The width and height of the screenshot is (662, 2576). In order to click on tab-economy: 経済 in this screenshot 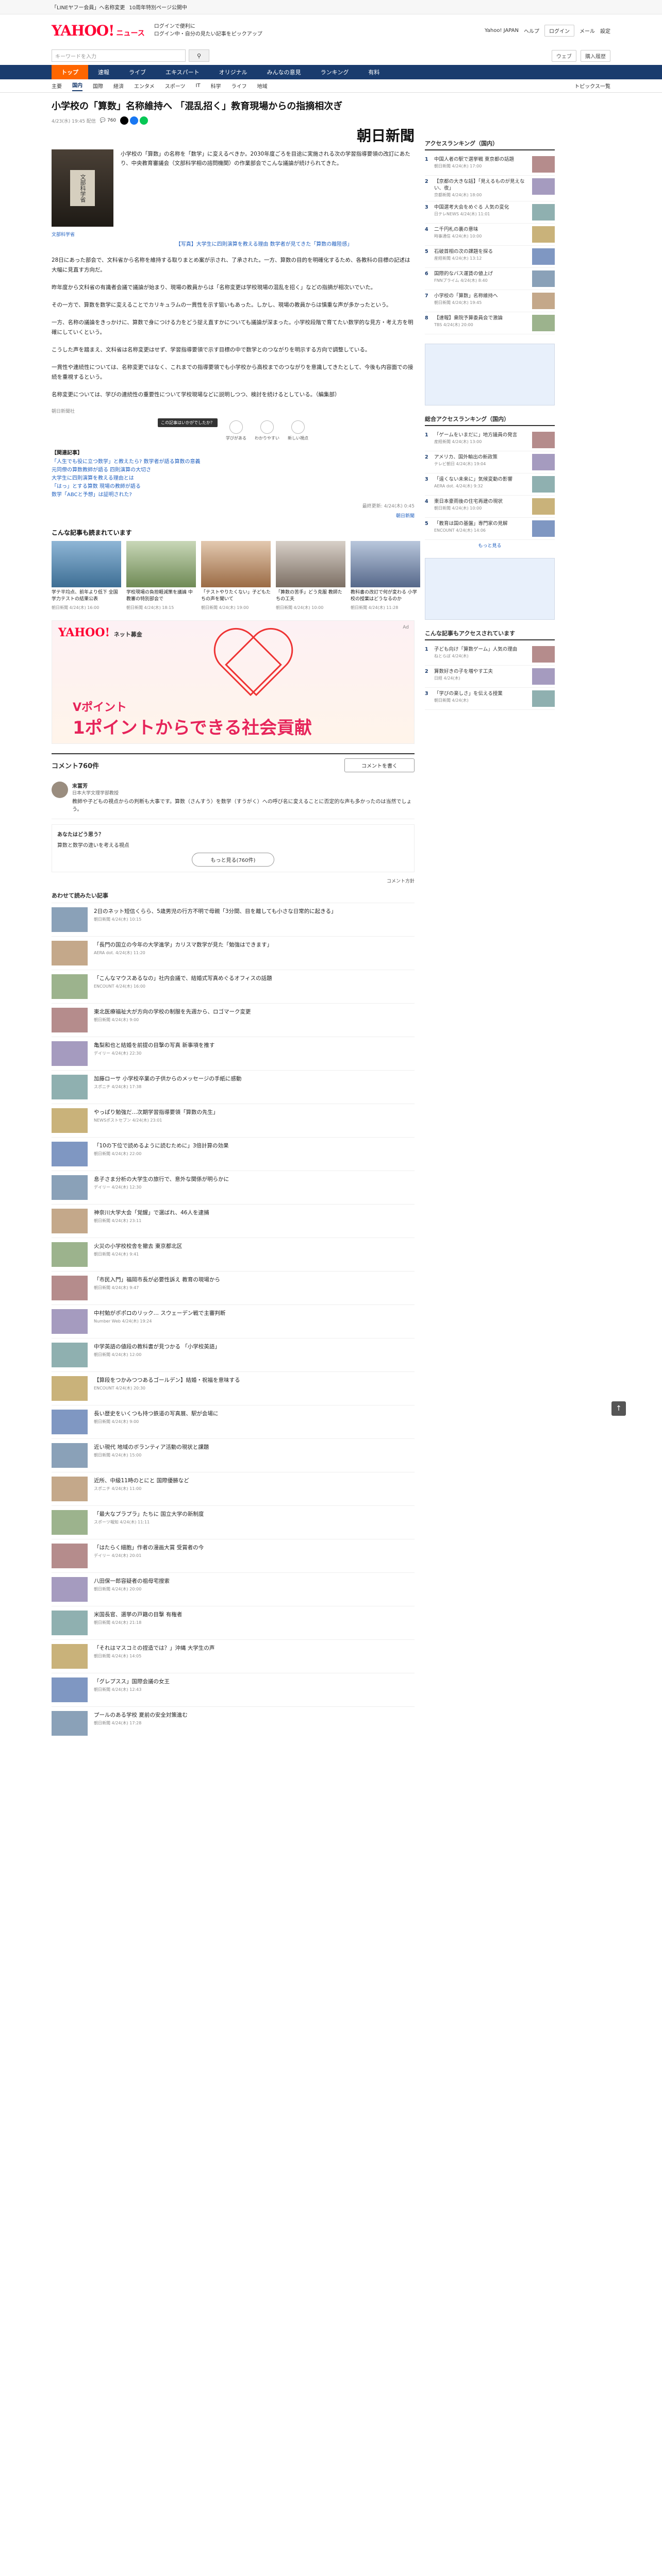, I will do `click(118, 86)`.